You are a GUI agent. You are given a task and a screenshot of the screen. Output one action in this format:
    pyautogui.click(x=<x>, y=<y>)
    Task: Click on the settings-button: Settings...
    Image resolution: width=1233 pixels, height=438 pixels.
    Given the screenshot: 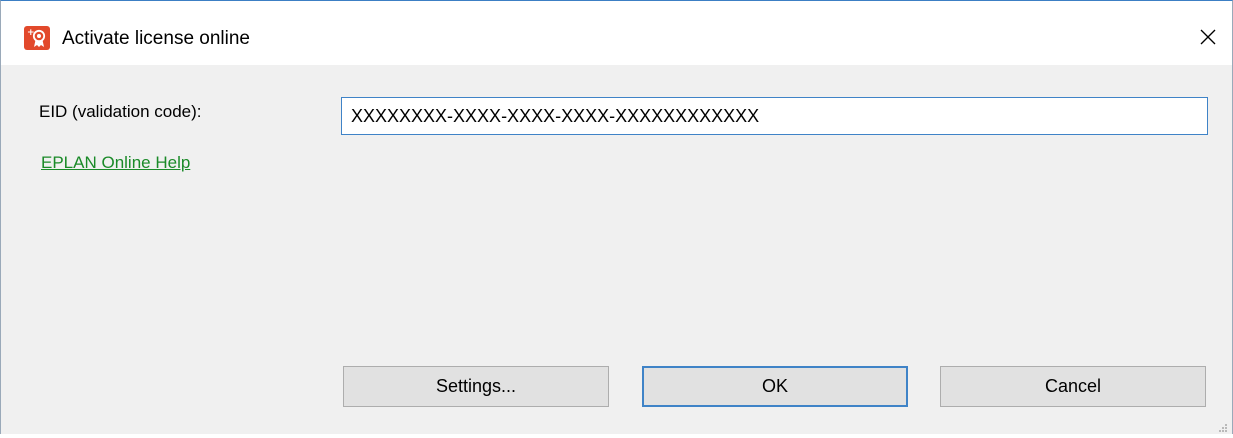 What is the action you would take?
    pyautogui.click(x=476, y=386)
    